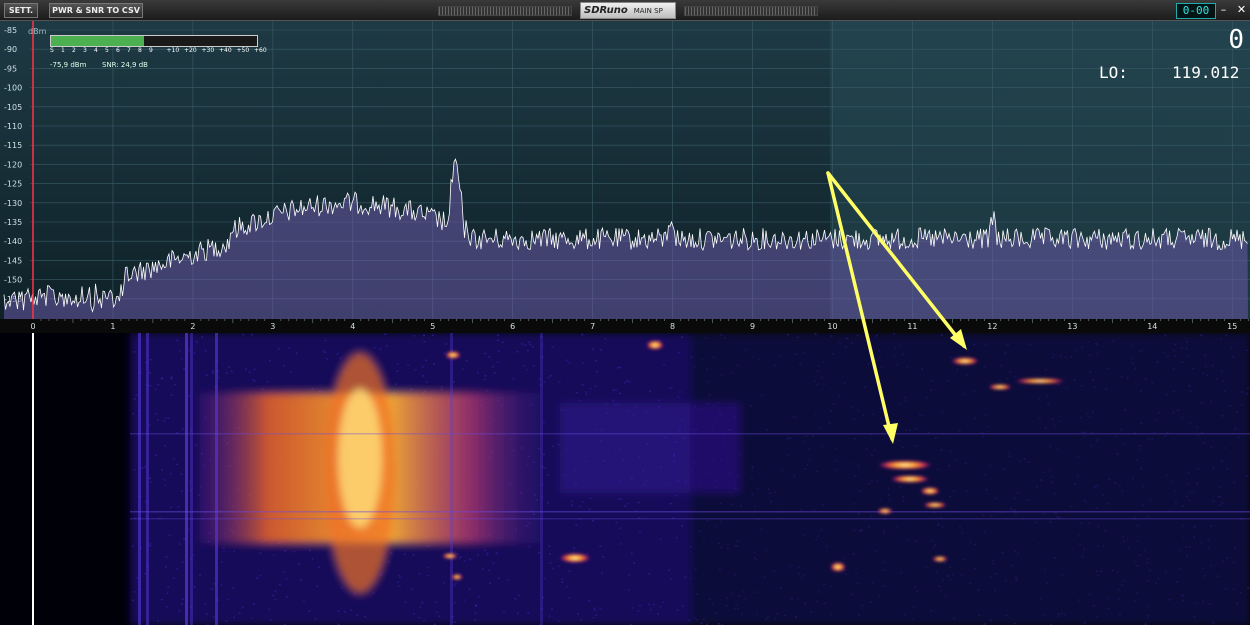  I want to click on freq-tick-label: 3, so click(272, 326).